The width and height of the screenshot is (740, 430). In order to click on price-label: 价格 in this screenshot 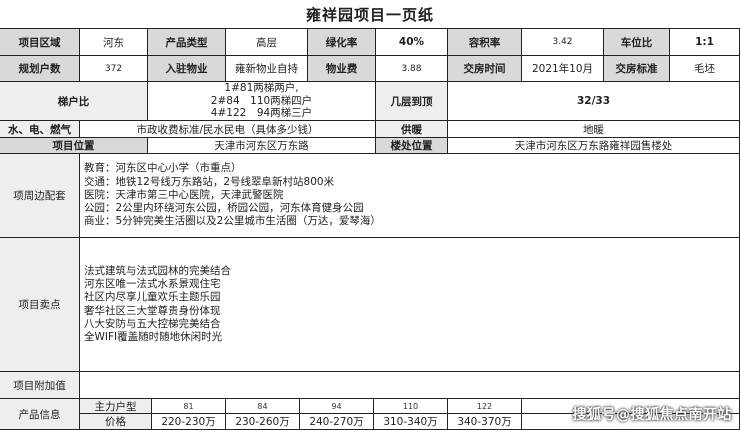, I will do `click(116, 422)`.